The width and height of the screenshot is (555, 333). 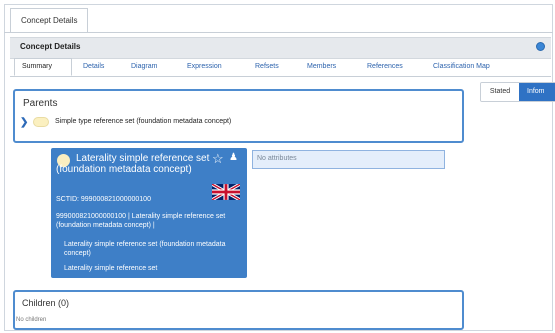 I want to click on window-tab-concept-details: Concept Details, so click(x=49, y=20).